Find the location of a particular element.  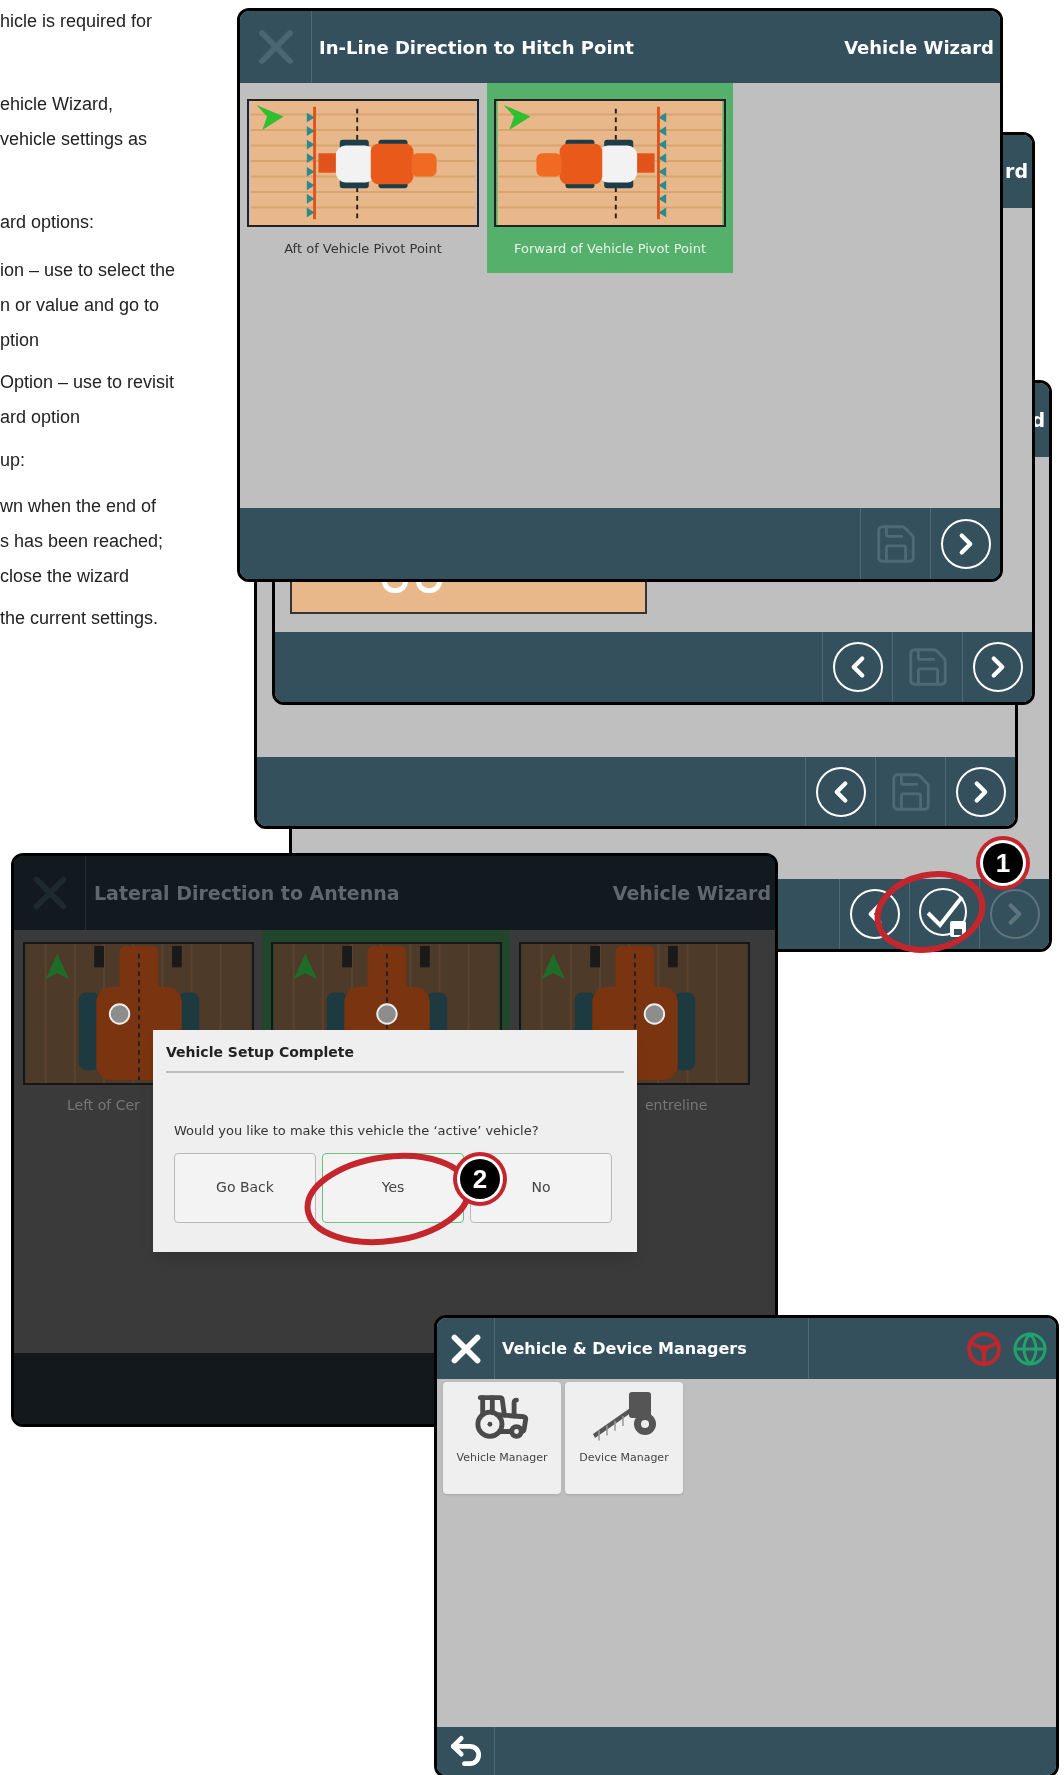

manual-text-line: ard option is located at coordinates (41, 417).